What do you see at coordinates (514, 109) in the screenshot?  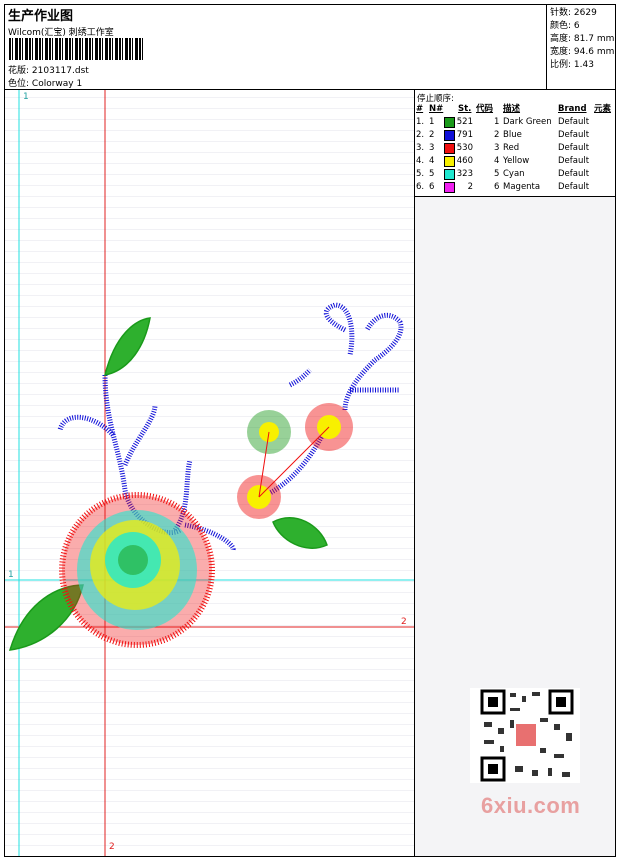 I see `table-header: # N# St. 代码 描述 Brand 元素` at bounding box center [514, 109].